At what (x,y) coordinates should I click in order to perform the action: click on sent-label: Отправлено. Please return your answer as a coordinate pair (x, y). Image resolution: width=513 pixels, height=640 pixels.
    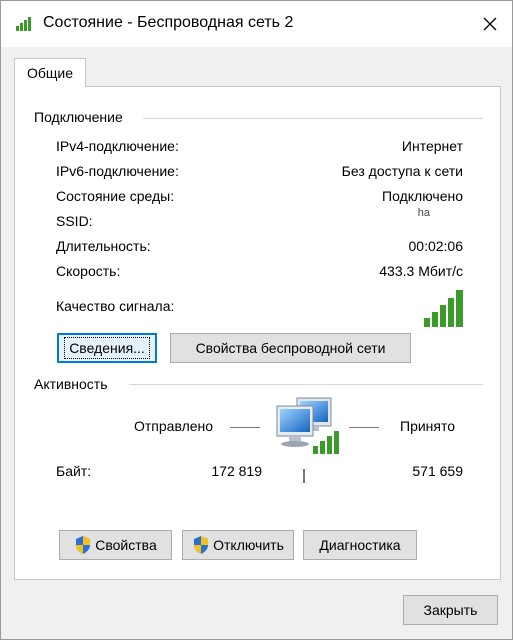
    Looking at the image, I should click on (174, 426).